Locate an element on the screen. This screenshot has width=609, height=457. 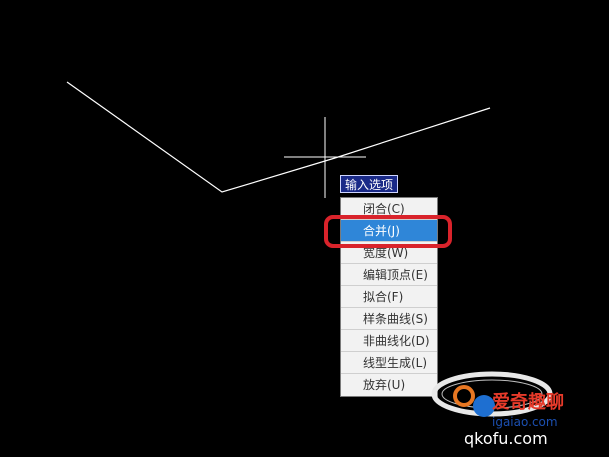
menu-item-8: 线型生成(L) is located at coordinates (389, 363).